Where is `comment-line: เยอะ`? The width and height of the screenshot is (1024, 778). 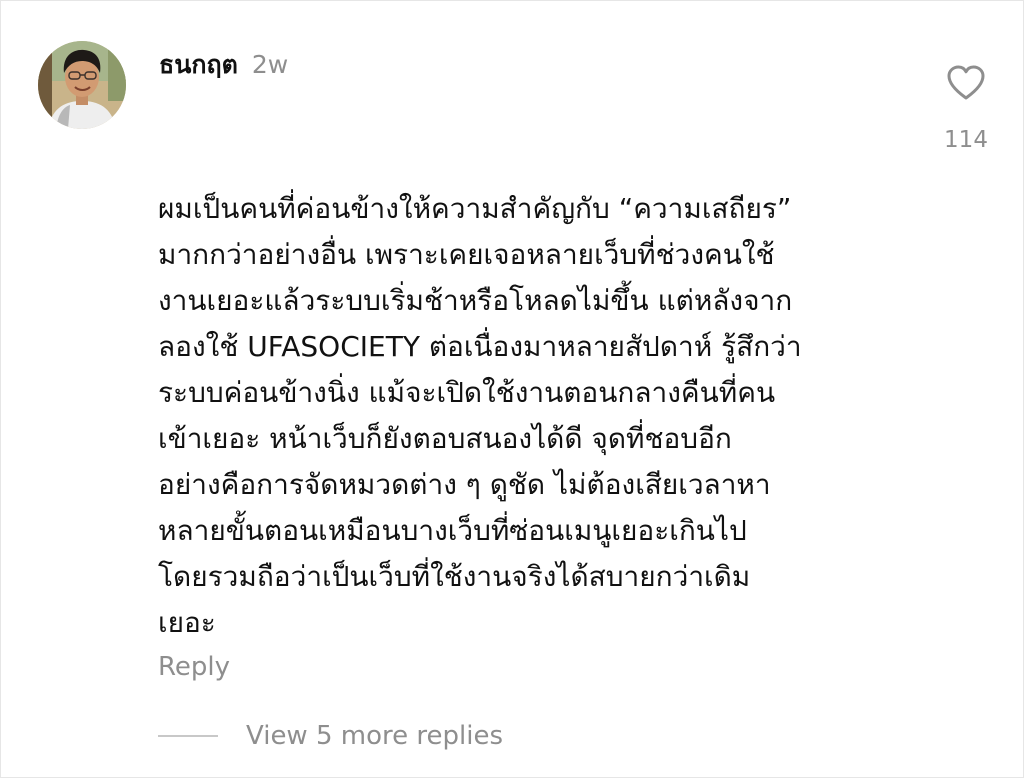
comment-line: เยอะ is located at coordinates (187, 622).